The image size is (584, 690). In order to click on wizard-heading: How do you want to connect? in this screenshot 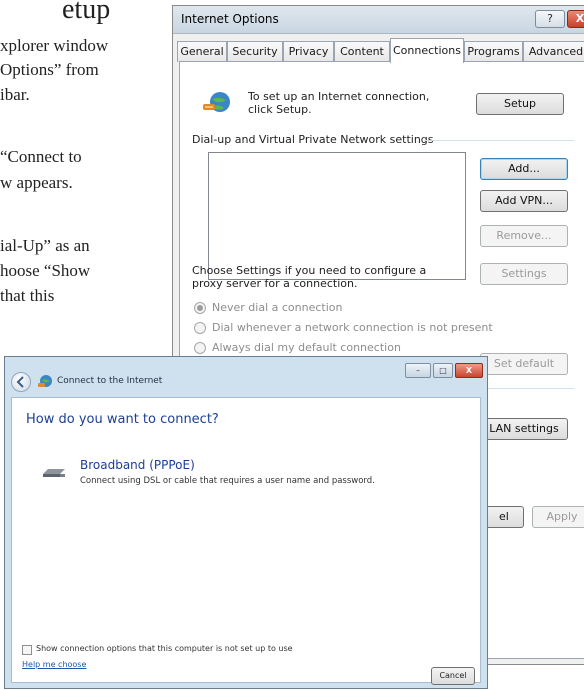, I will do `click(122, 419)`.